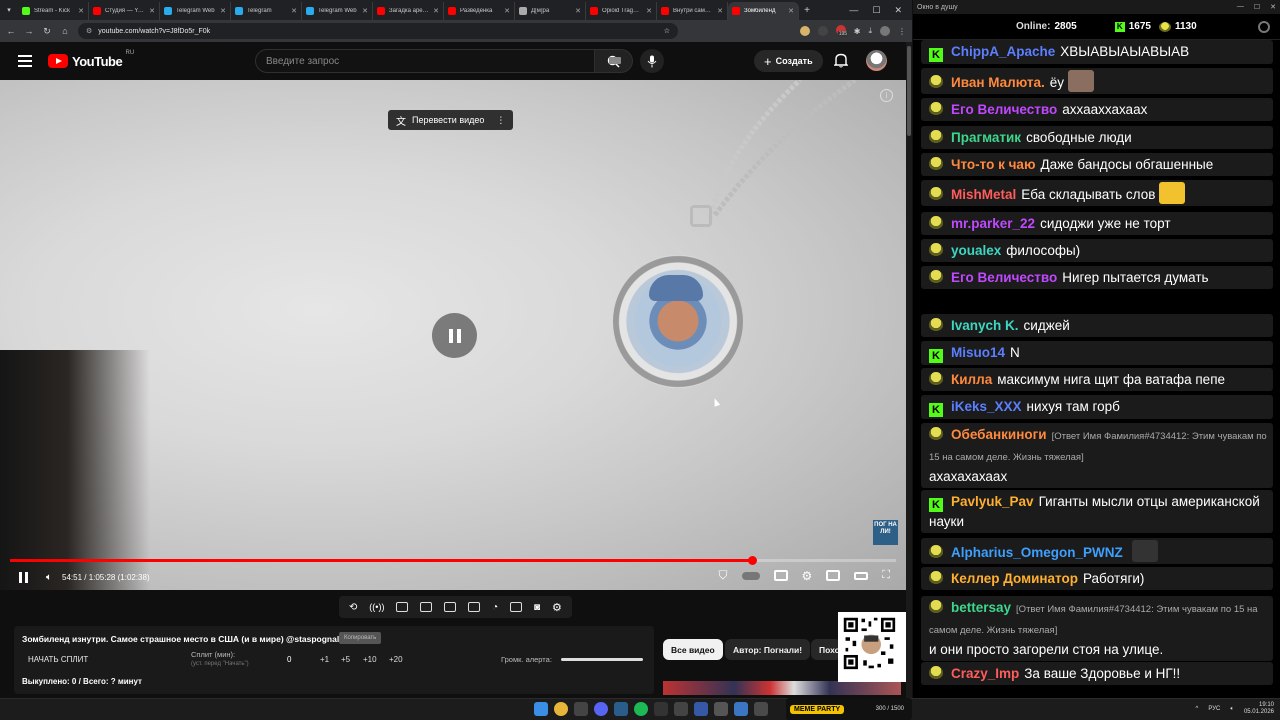 This screenshot has height=720, width=1280. What do you see at coordinates (841, 60) in the screenshot?
I see `notifications-bell-icon` at bounding box center [841, 60].